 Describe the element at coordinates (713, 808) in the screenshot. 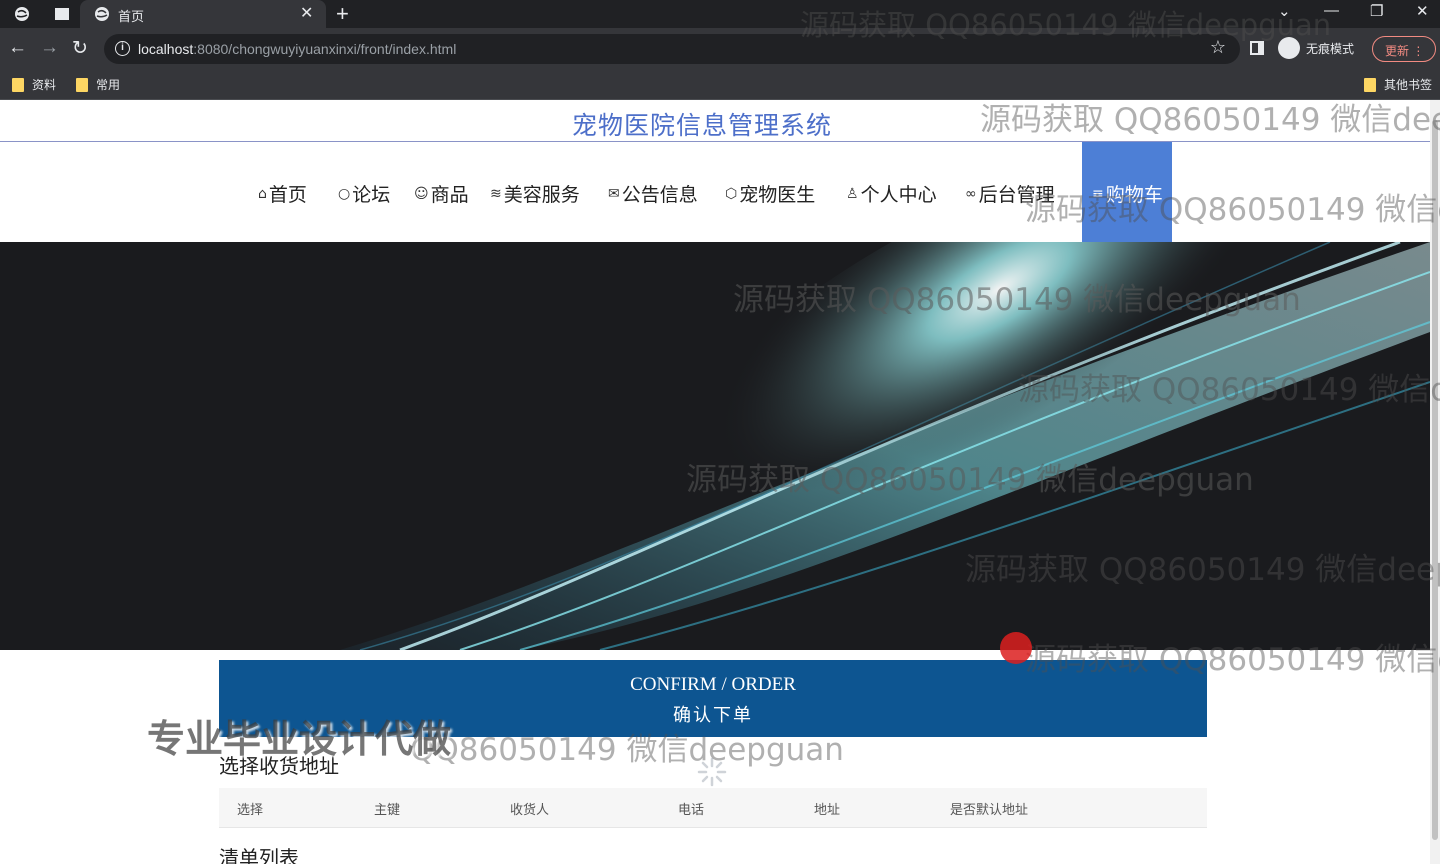

I see `address-table-header: 选择 主键 收货人 电话 地址 是否默认地址` at that location.